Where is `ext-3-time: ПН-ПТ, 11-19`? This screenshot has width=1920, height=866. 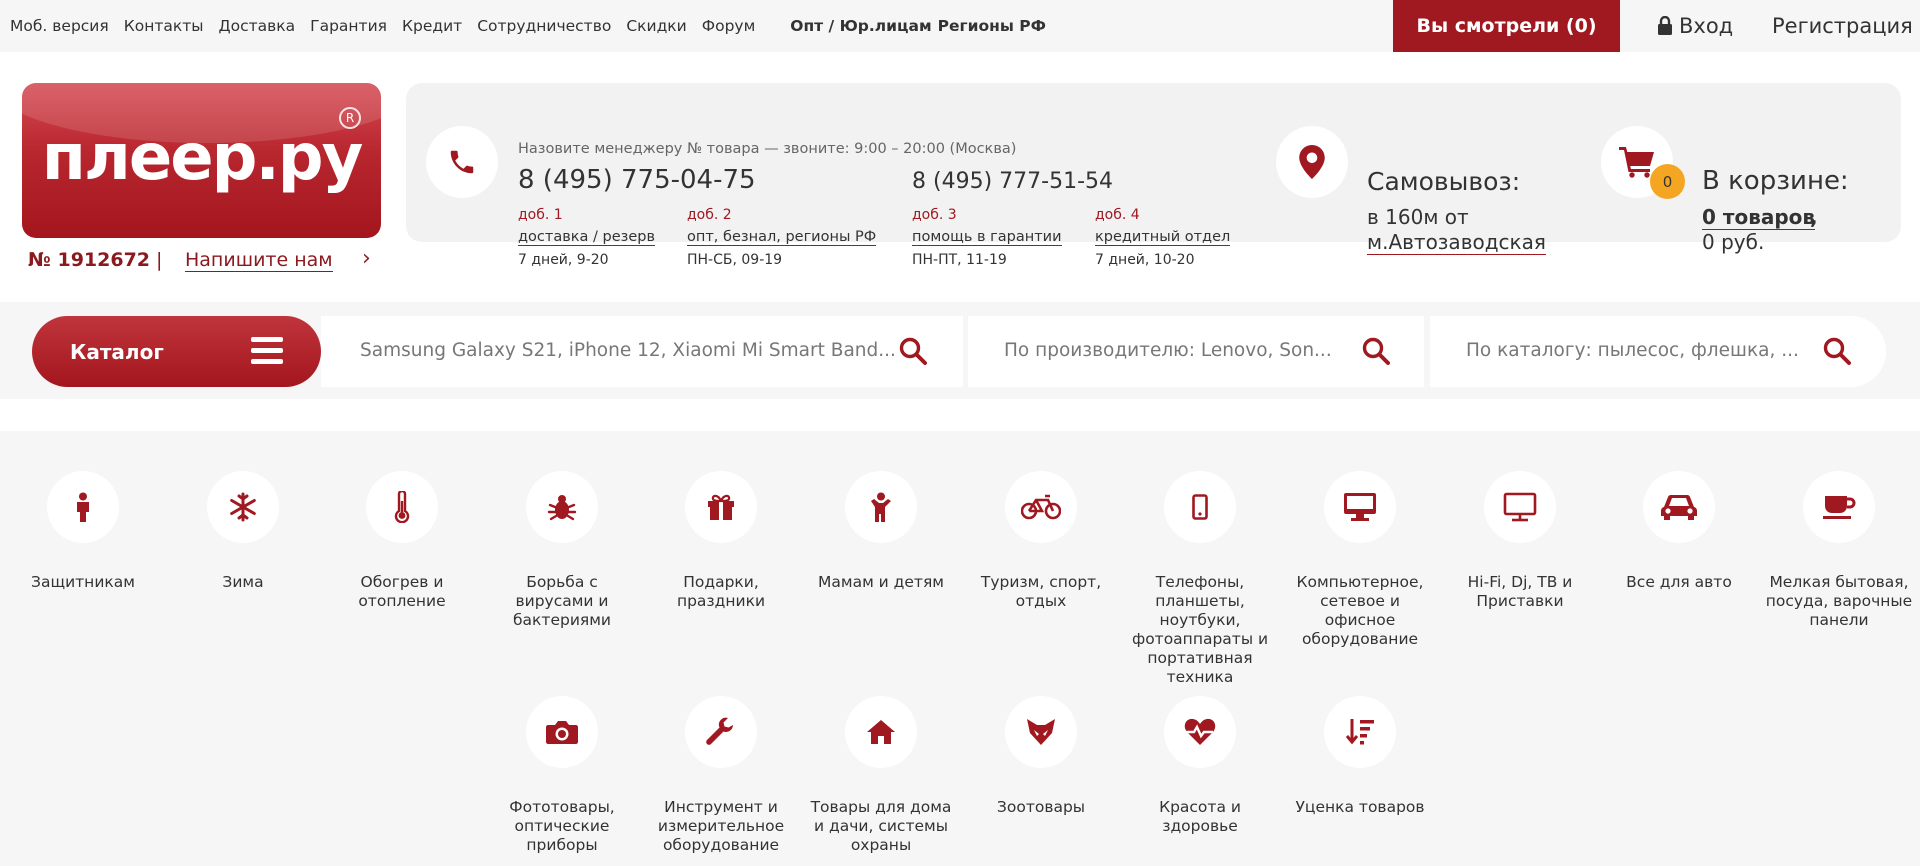
ext-3-time: ПН-ПТ, 11-19 is located at coordinates (959, 260).